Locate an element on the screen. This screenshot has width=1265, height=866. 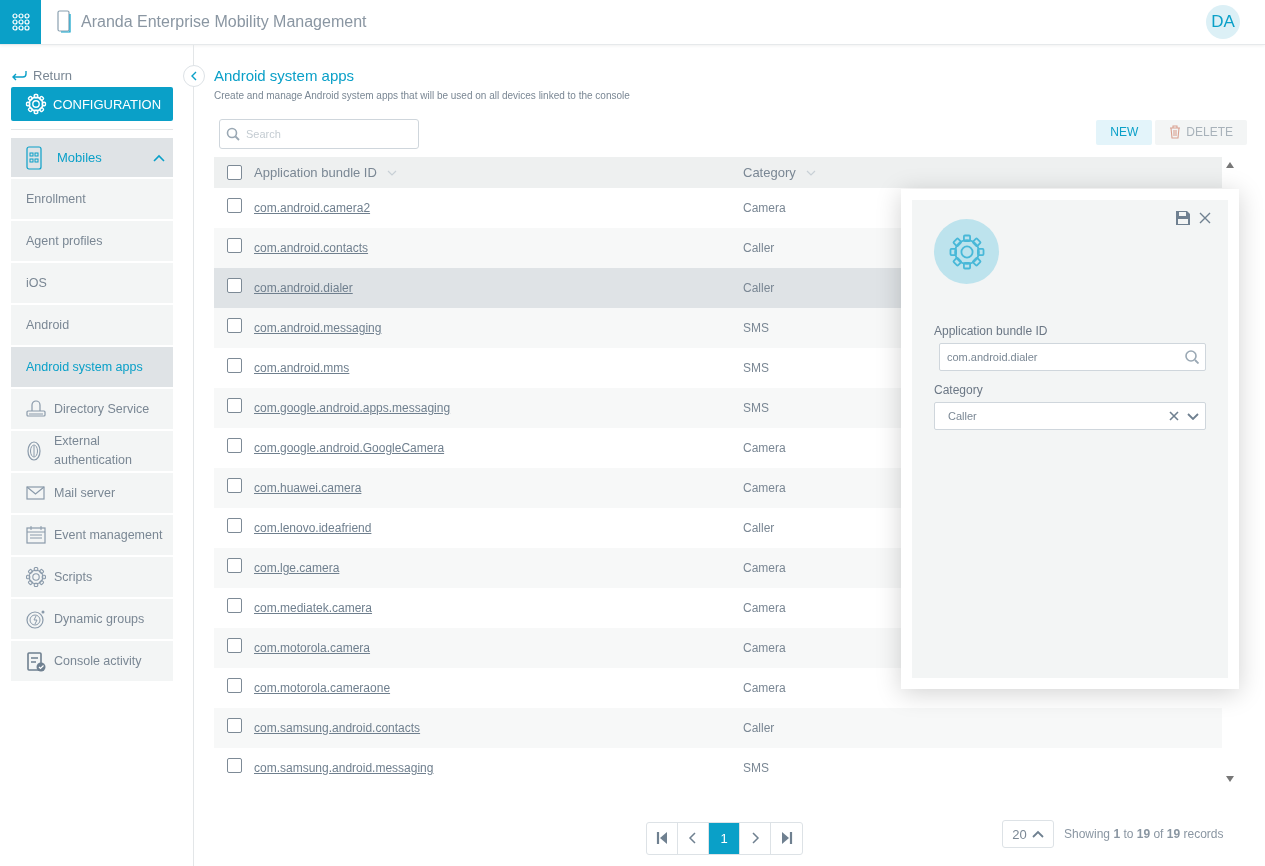
app-launcher-button is located at coordinates (20, 22).